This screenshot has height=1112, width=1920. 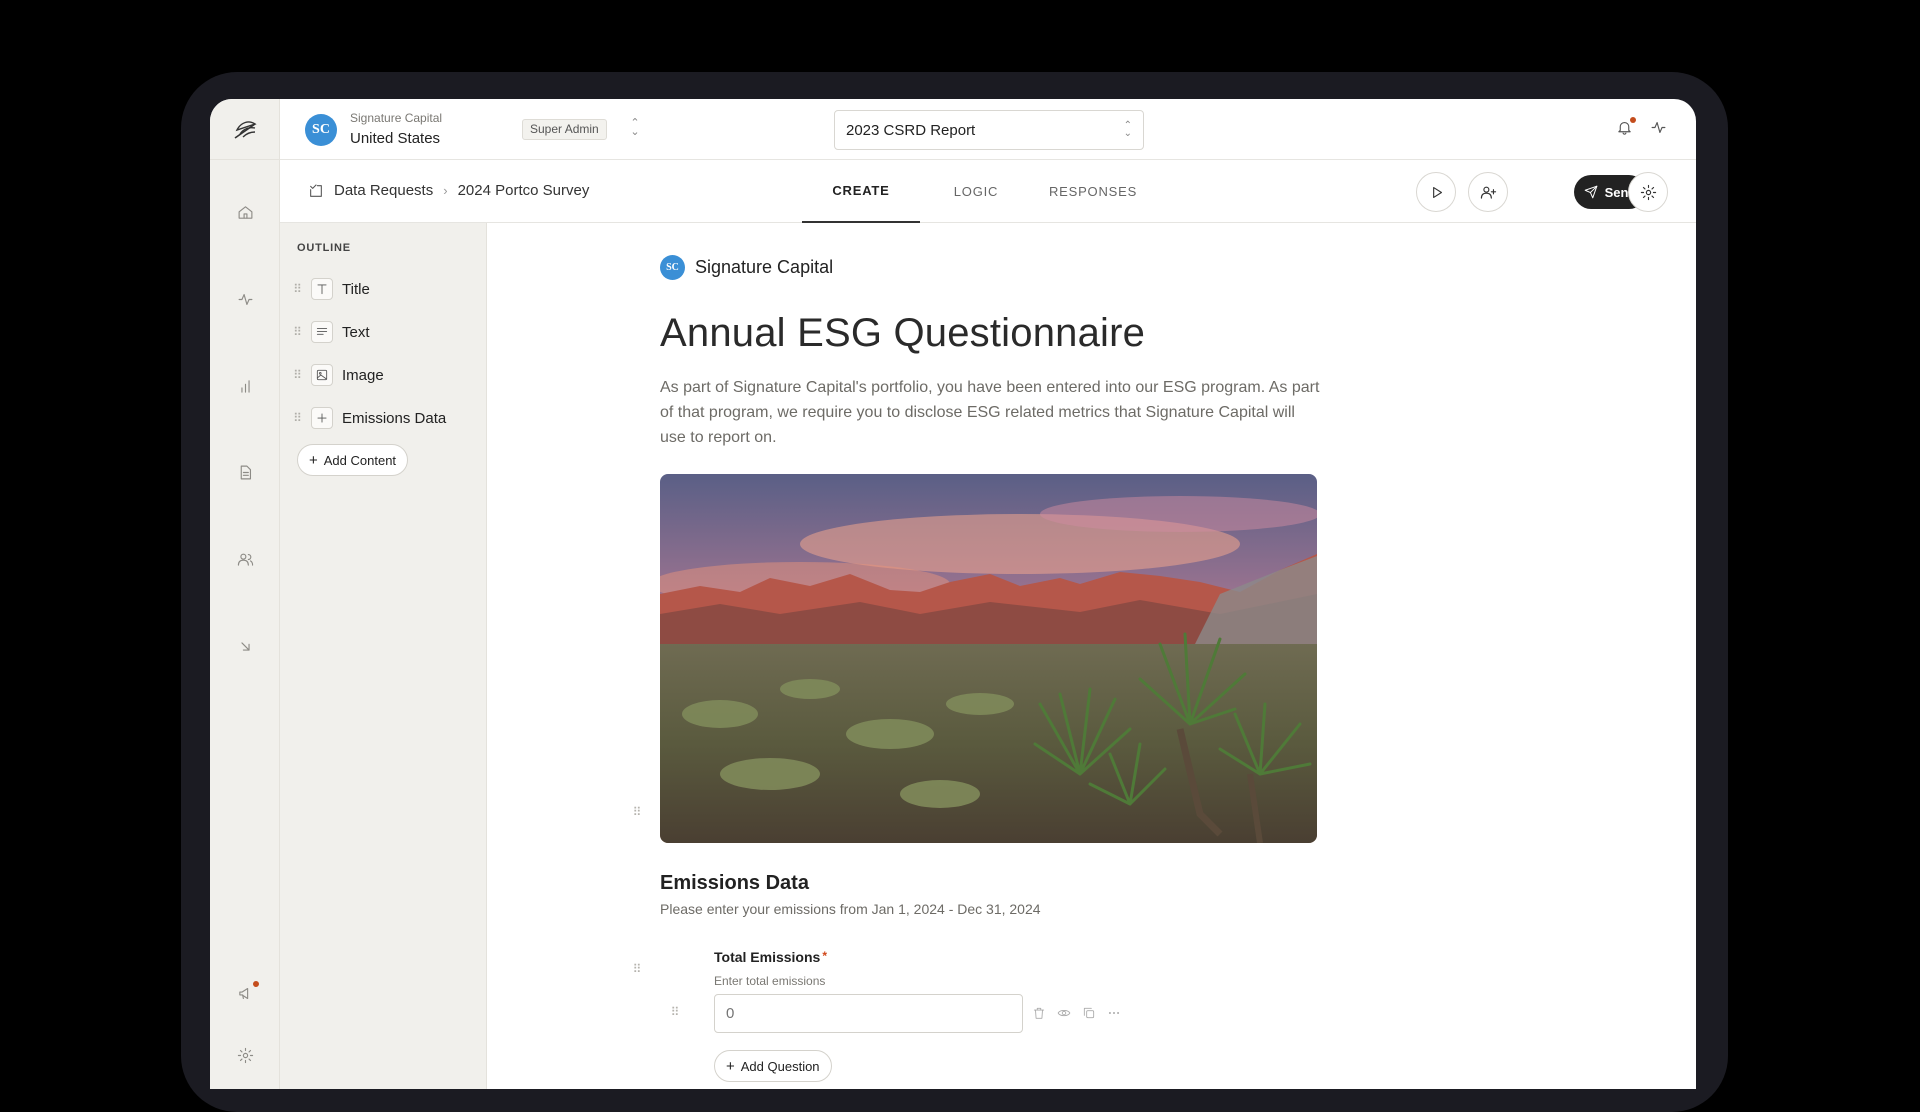 I want to click on report-select: 2023 CSRD Report ⌃ ⌄, so click(x=989, y=130).